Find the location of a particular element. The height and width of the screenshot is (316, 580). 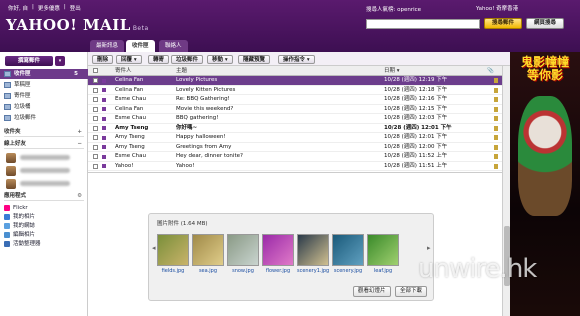

attachment-filename: snow.jpg is located at coordinates (243, 271).